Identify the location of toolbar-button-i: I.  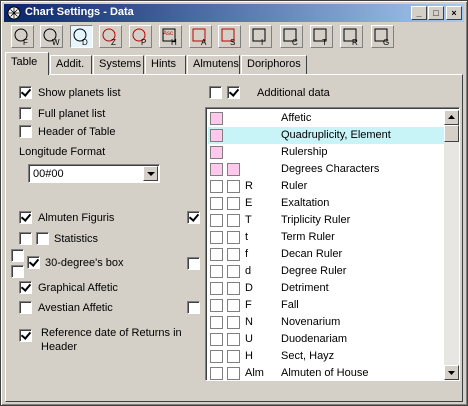
(260, 36).